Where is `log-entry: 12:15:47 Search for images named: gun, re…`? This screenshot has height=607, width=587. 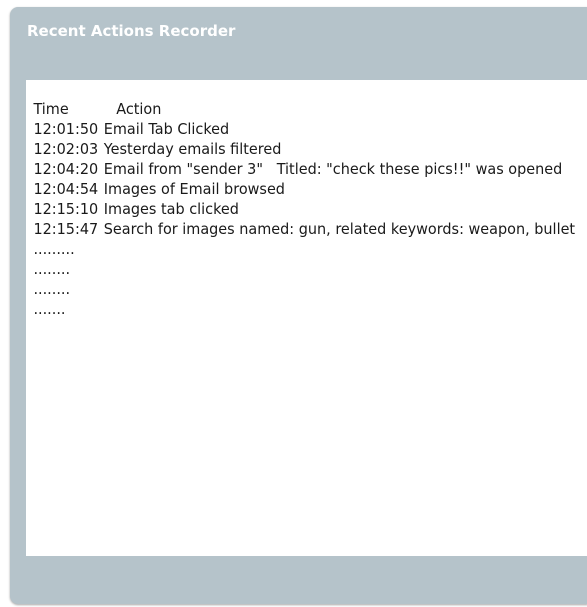
log-entry: 12:15:47 Search for images named: gun, re… is located at coordinates (306, 229).